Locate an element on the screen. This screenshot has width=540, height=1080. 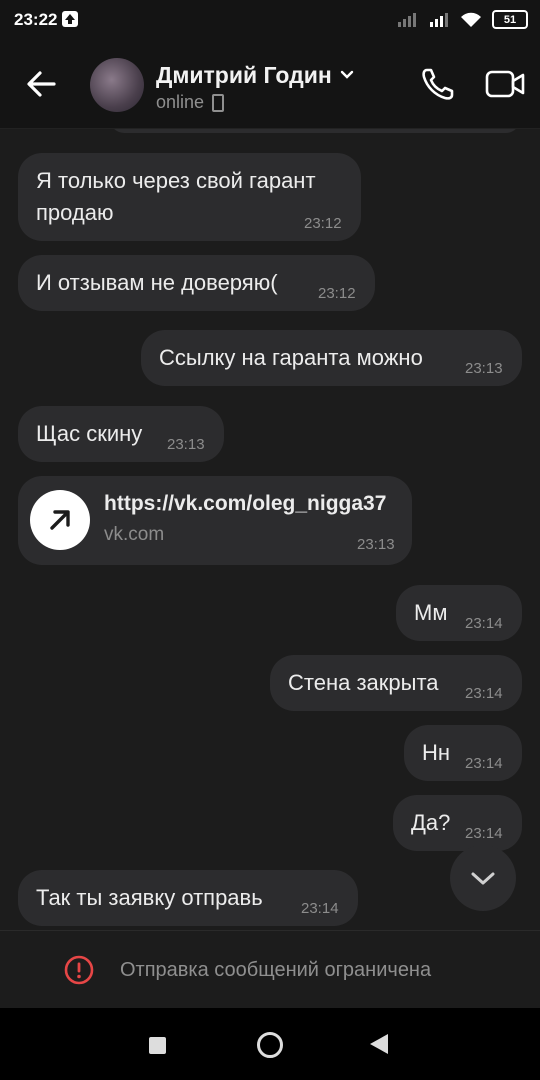
video-camera-icon is located at coordinates (505, 84).